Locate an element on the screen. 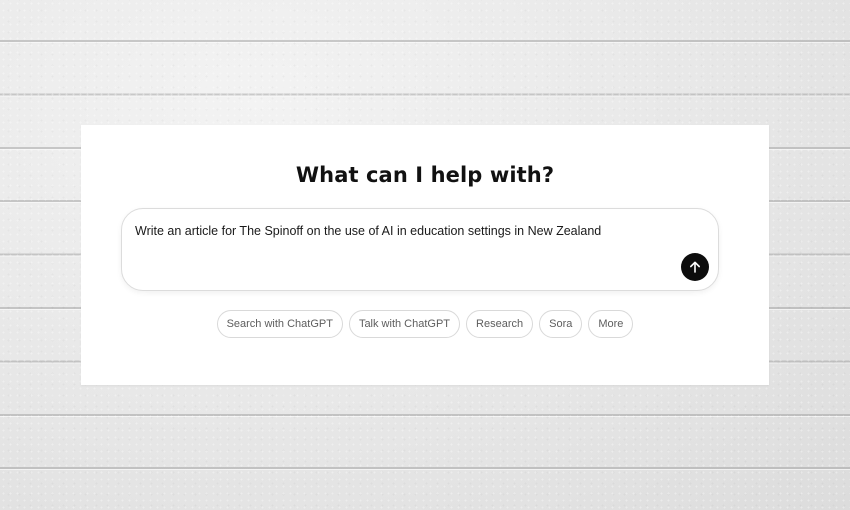 The image size is (850, 510). arrow-up-icon is located at coordinates (695, 267).